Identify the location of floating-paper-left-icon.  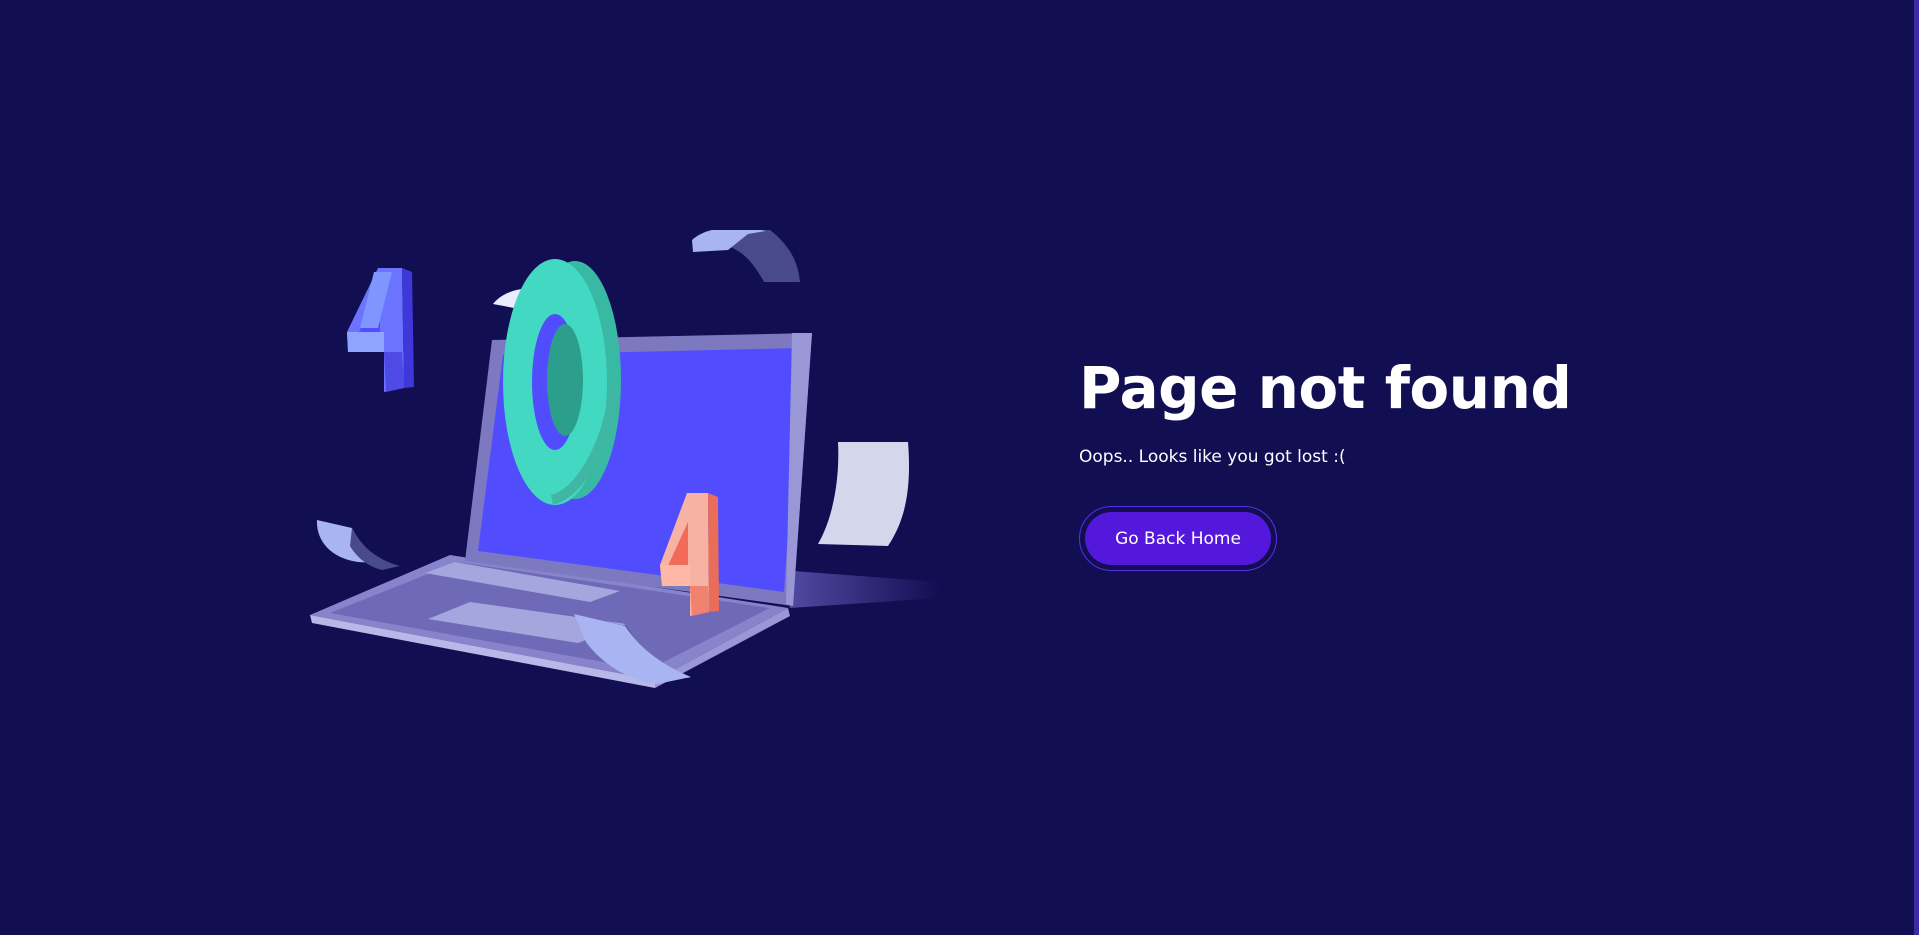
(358, 545).